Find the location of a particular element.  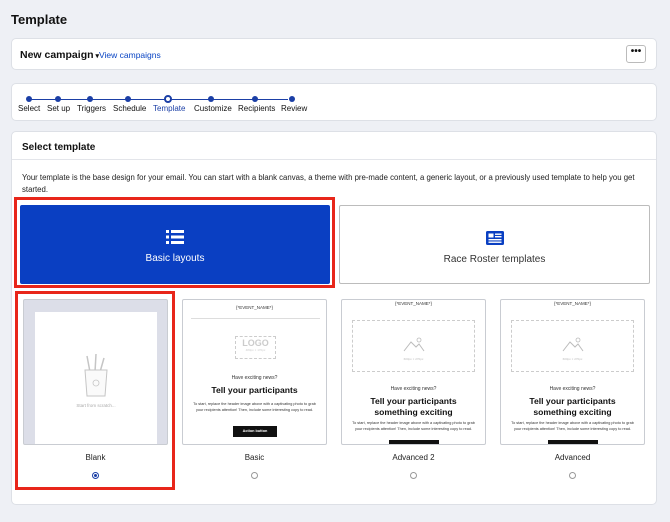

step-dot-current is located at coordinates (168, 99).